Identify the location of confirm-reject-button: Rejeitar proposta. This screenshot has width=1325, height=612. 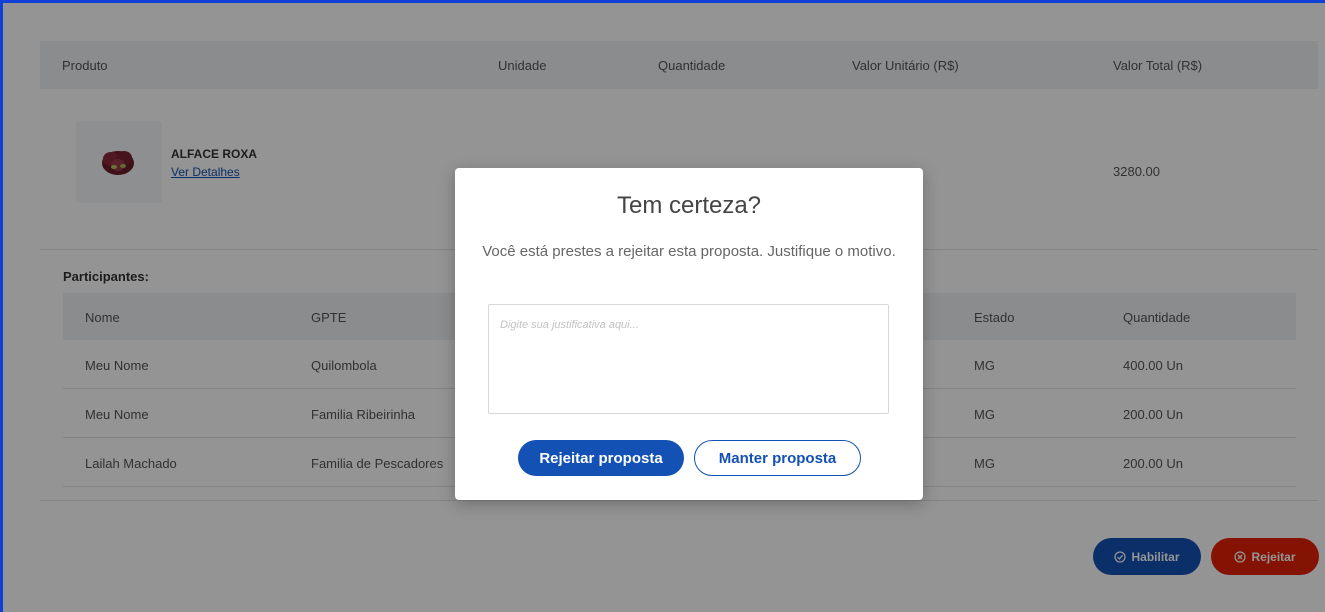
(601, 458).